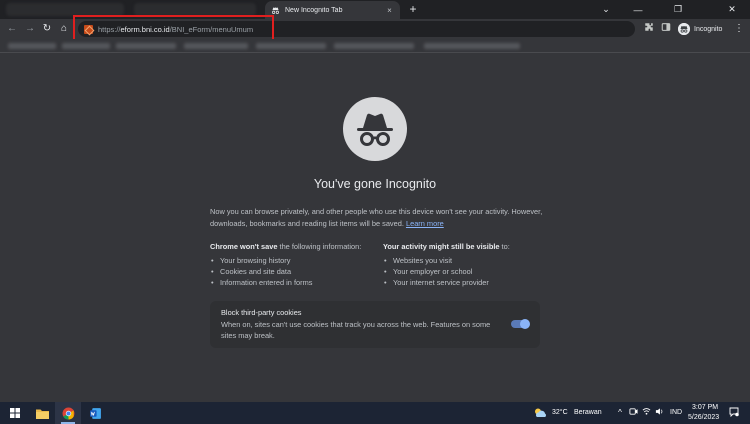  What do you see at coordinates (708, 29) in the screenshot?
I see `profile-label: Incognito` at bounding box center [708, 29].